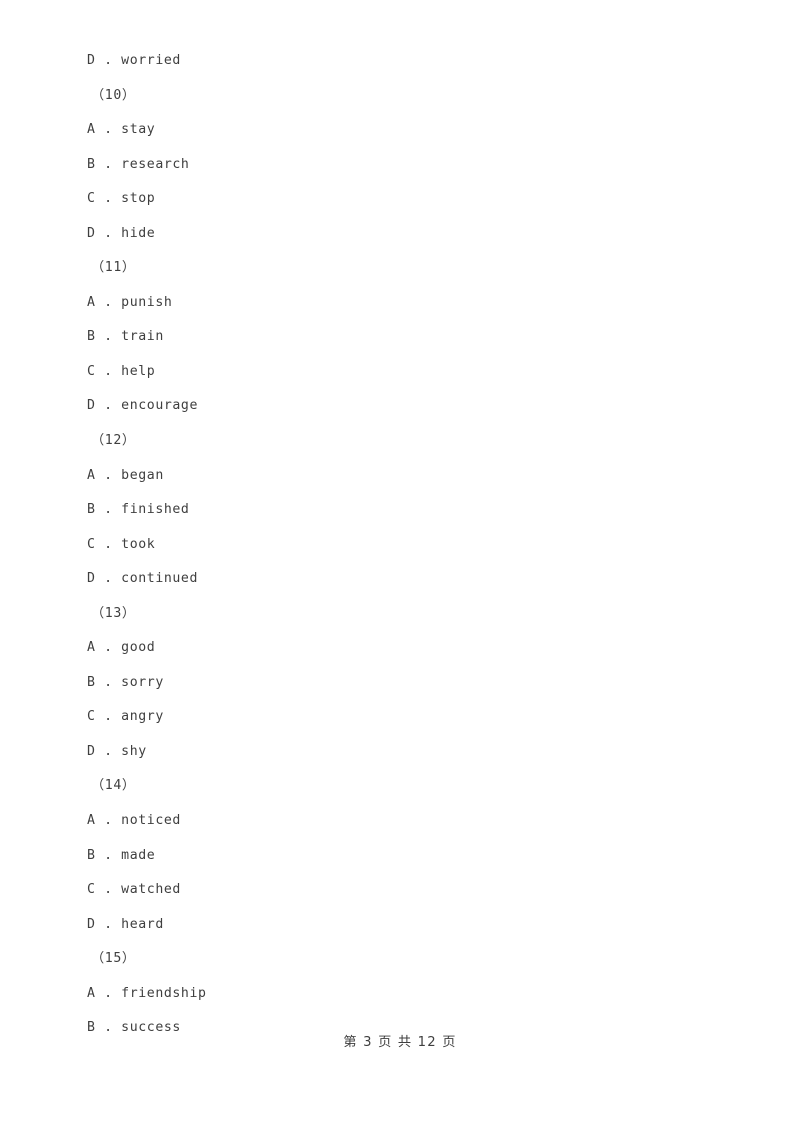 The image size is (800, 1132). Describe the element at coordinates (113, 441) in the screenshot. I see `question-number: （12）` at that location.